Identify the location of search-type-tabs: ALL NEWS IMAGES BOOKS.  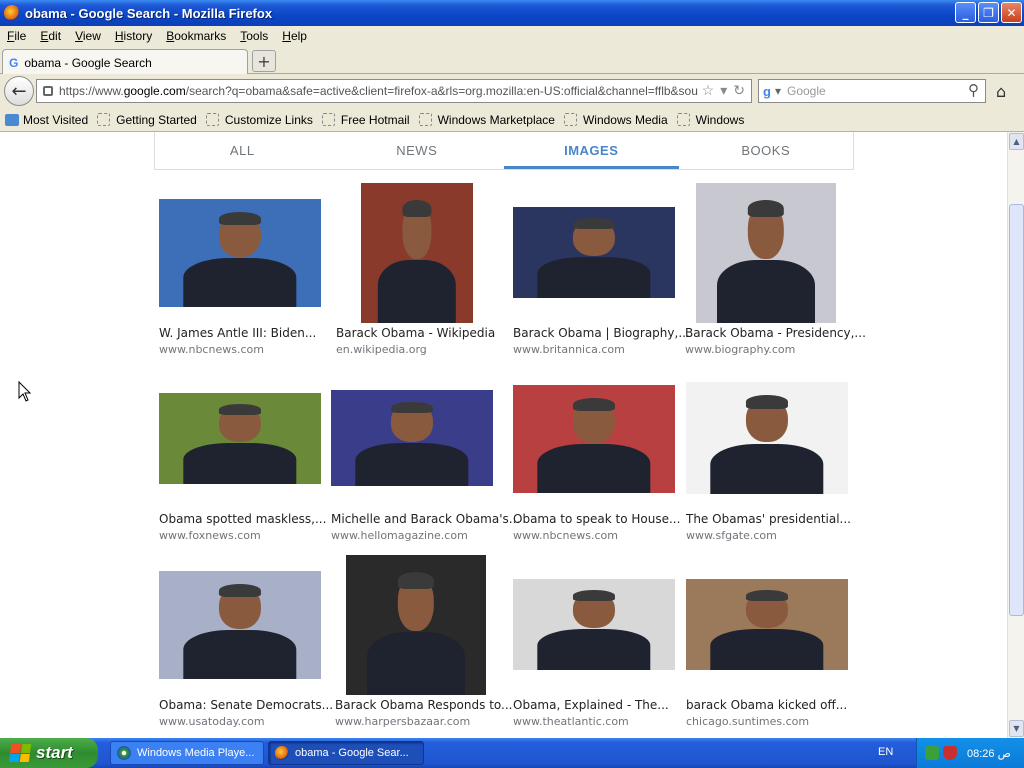
(504, 151).